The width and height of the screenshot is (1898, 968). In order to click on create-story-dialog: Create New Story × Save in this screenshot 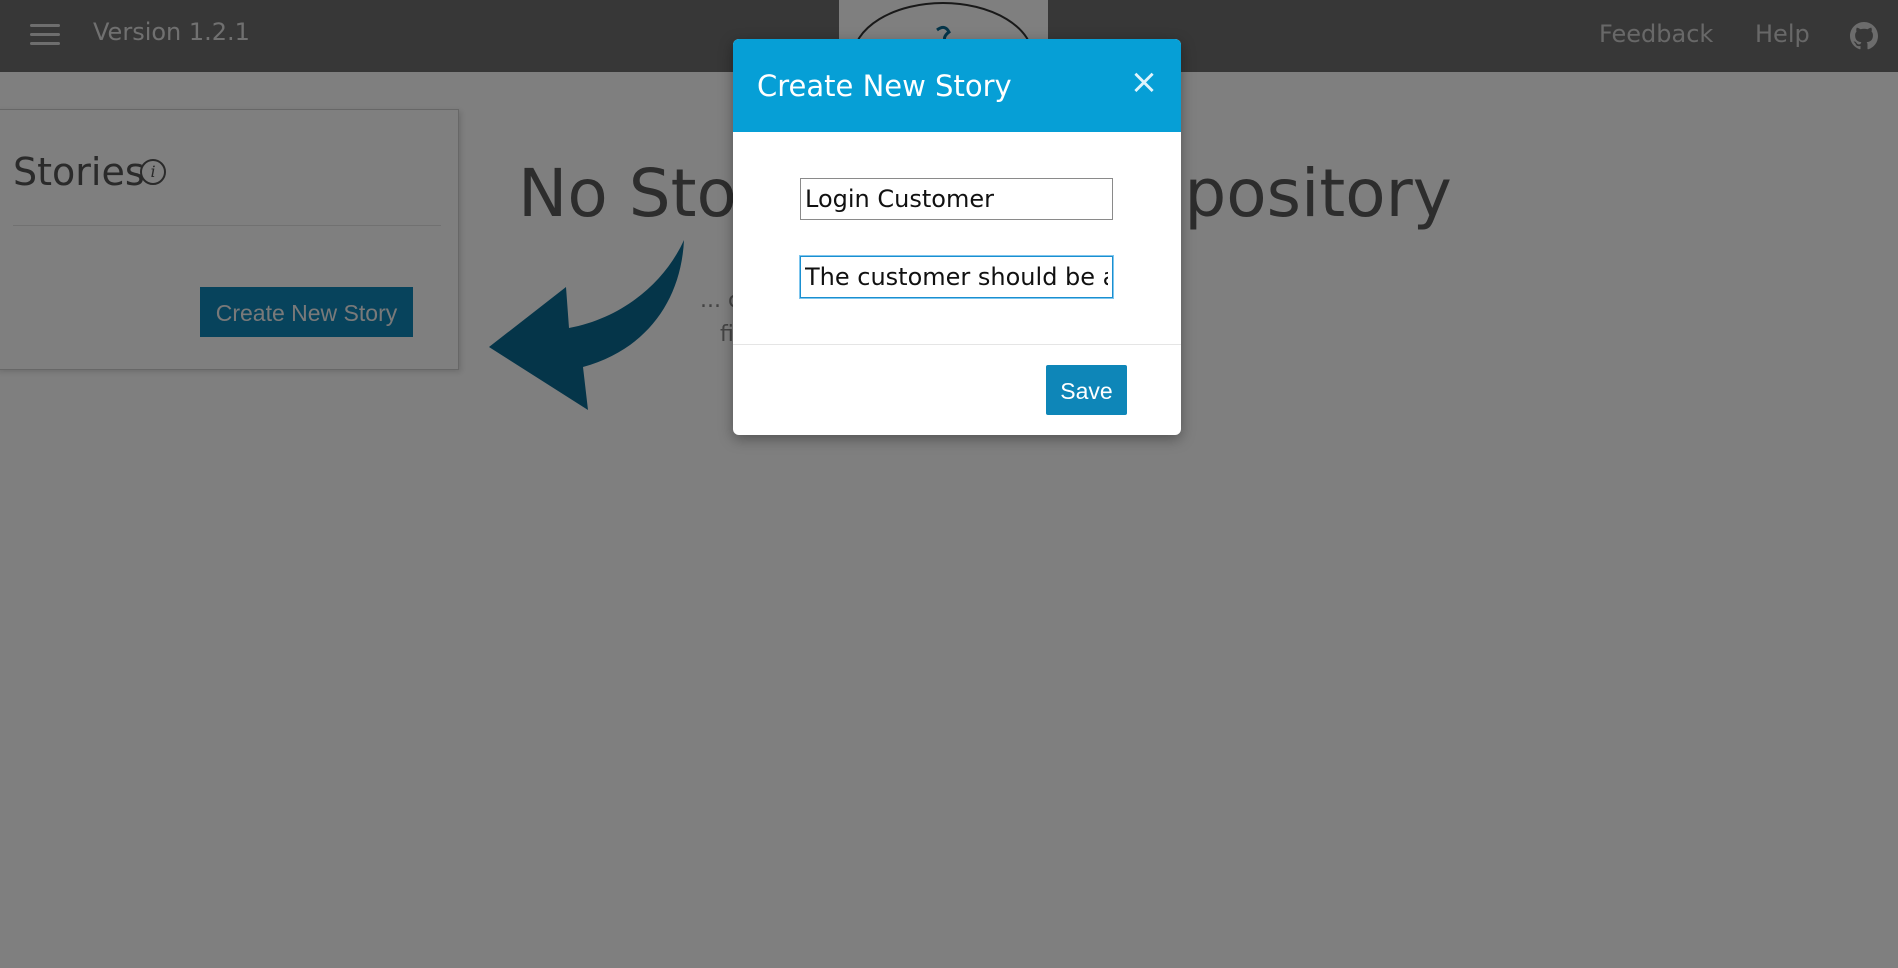, I will do `click(957, 237)`.